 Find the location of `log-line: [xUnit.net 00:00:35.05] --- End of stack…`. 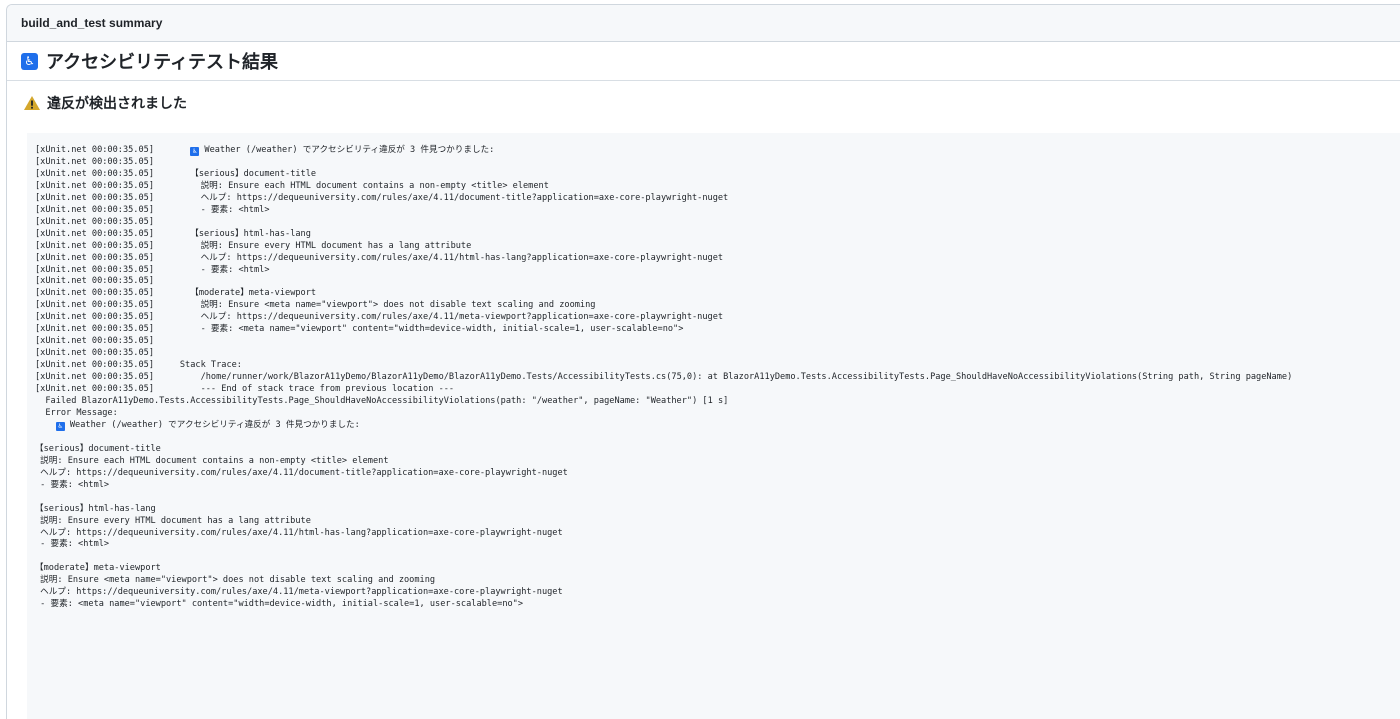

log-line: [xUnit.net 00:00:35.05] --- End of stack… is located at coordinates (244, 389).